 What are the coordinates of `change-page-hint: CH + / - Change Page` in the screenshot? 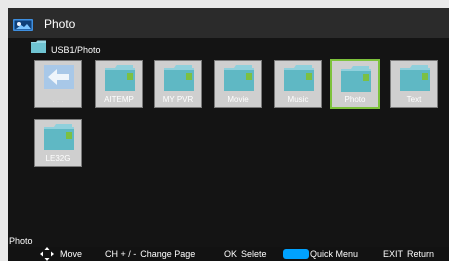 It's located at (150, 254).